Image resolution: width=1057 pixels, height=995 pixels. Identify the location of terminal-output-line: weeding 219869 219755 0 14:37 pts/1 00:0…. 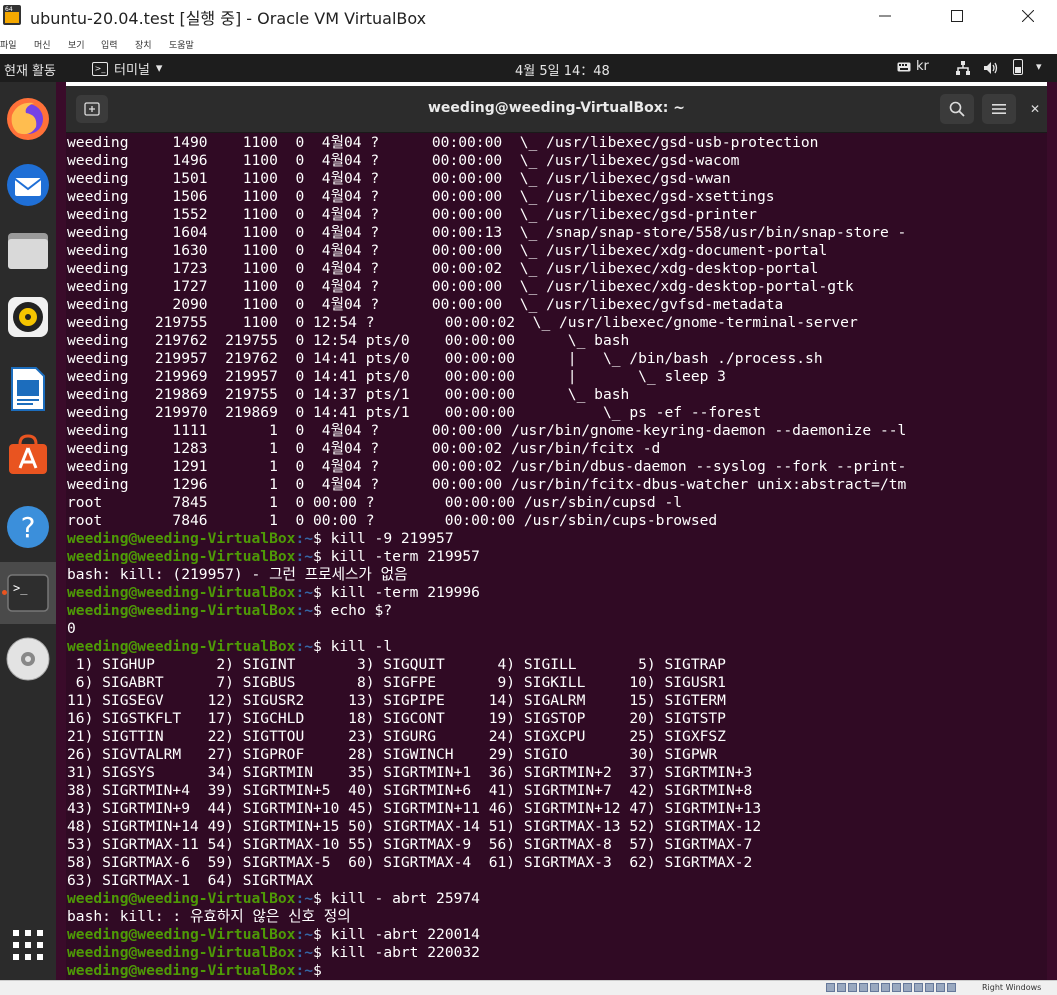
(348, 394).